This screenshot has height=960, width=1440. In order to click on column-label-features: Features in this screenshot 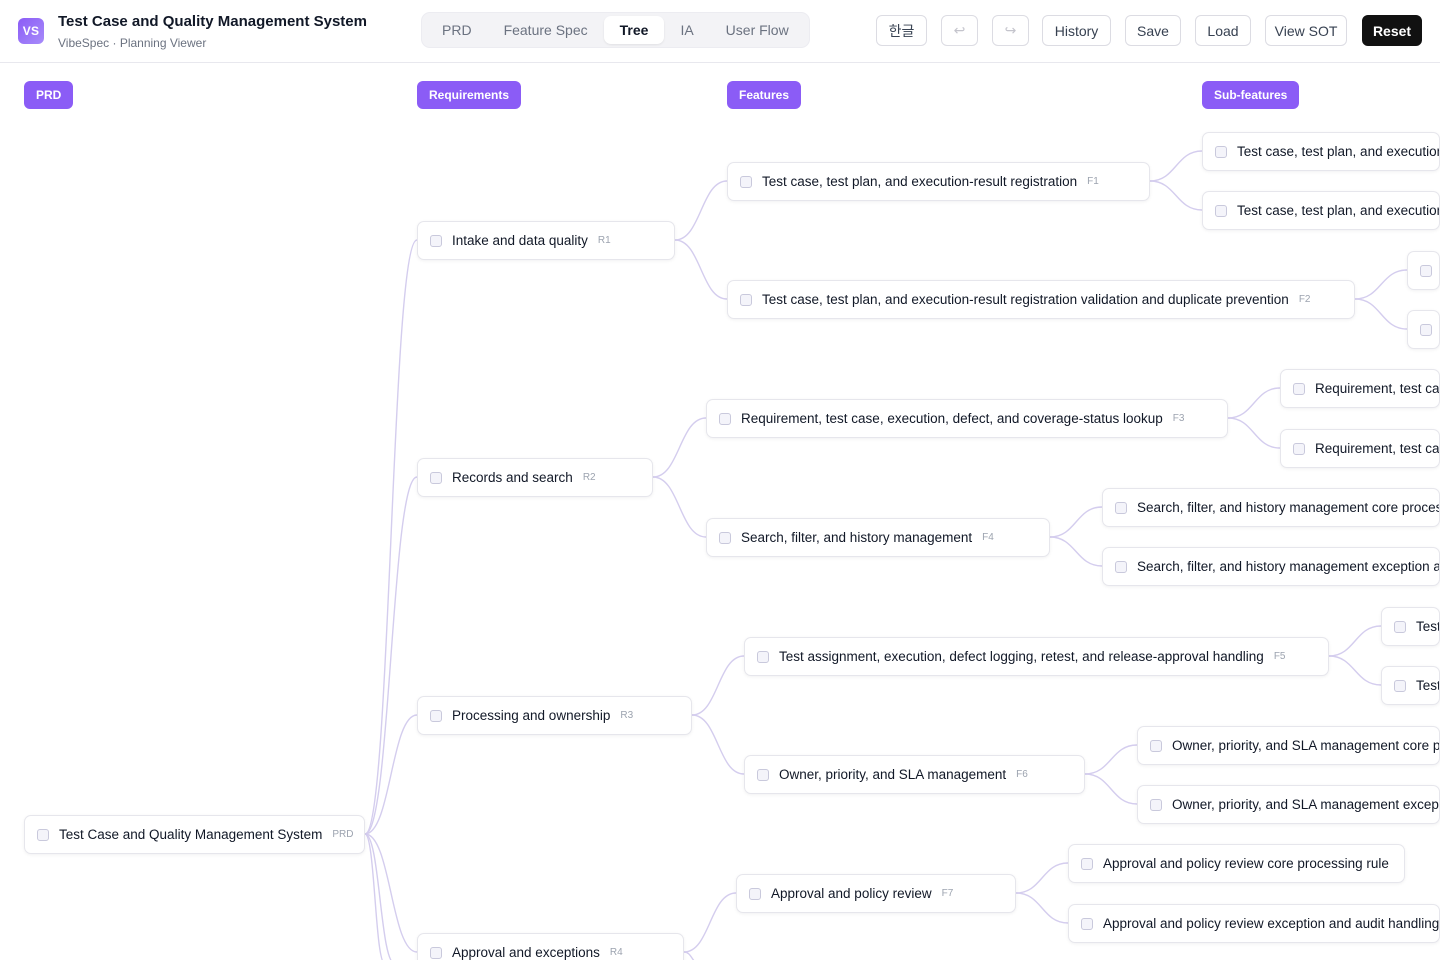, I will do `click(764, 95)`.